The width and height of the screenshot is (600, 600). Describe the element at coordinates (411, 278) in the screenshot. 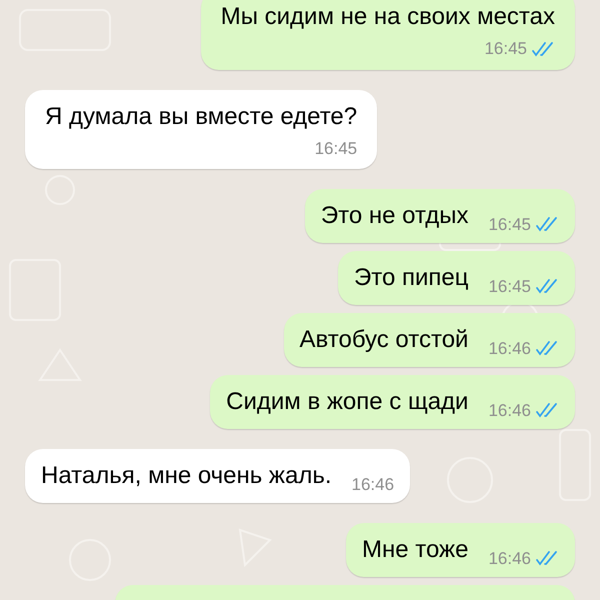

I see `message-text: Это пипец` at that location.